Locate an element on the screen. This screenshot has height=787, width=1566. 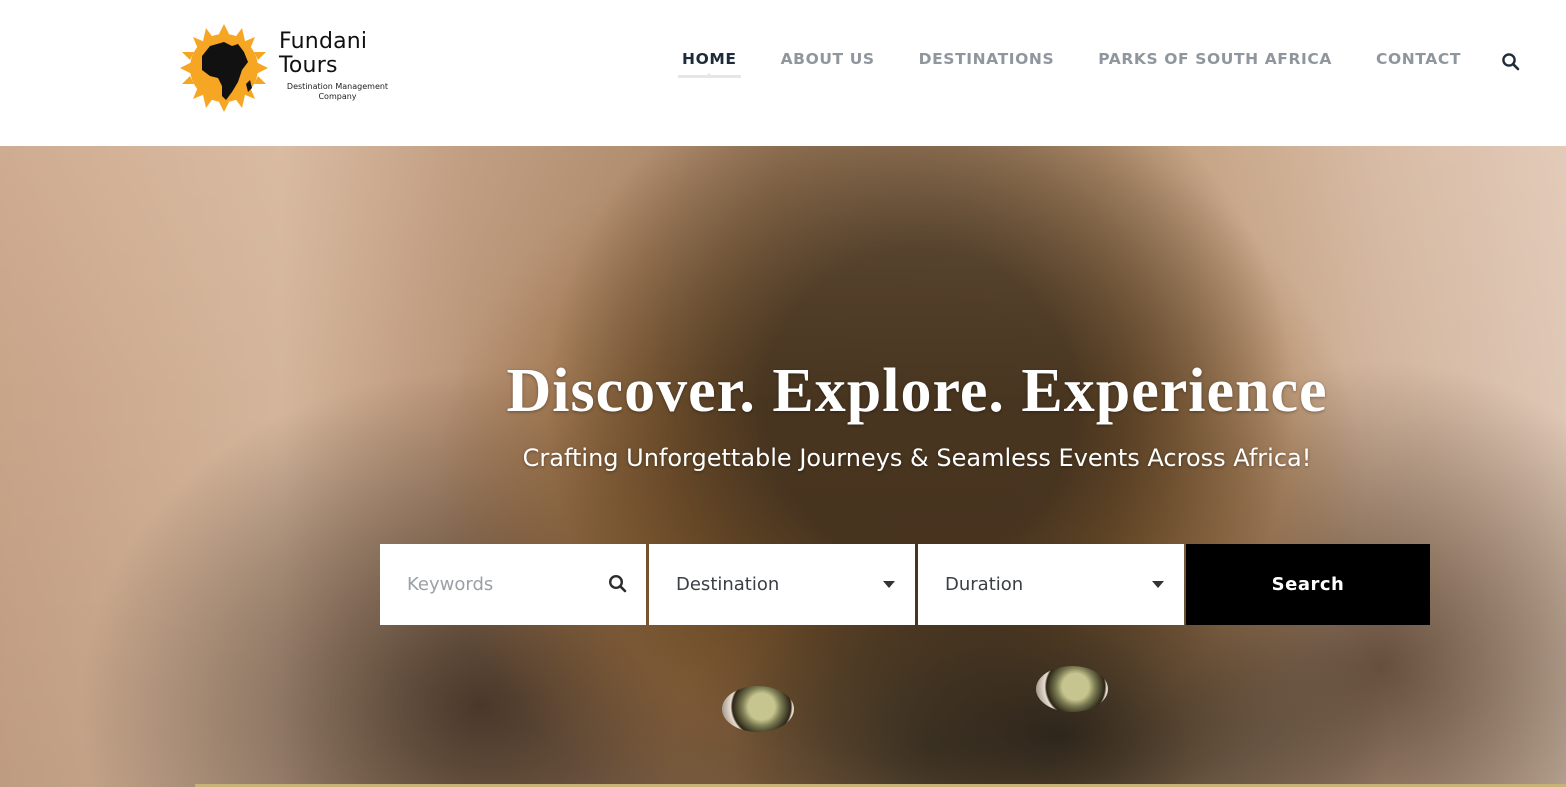
duration-select-value: Duration is located at coordinates (984, 584).